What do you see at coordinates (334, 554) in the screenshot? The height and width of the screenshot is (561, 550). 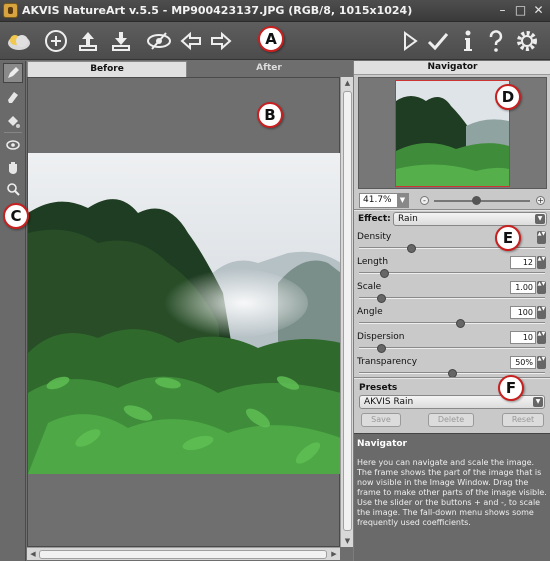 I see `scroll-right-icon: ▶` at bounding box center [334, 554].